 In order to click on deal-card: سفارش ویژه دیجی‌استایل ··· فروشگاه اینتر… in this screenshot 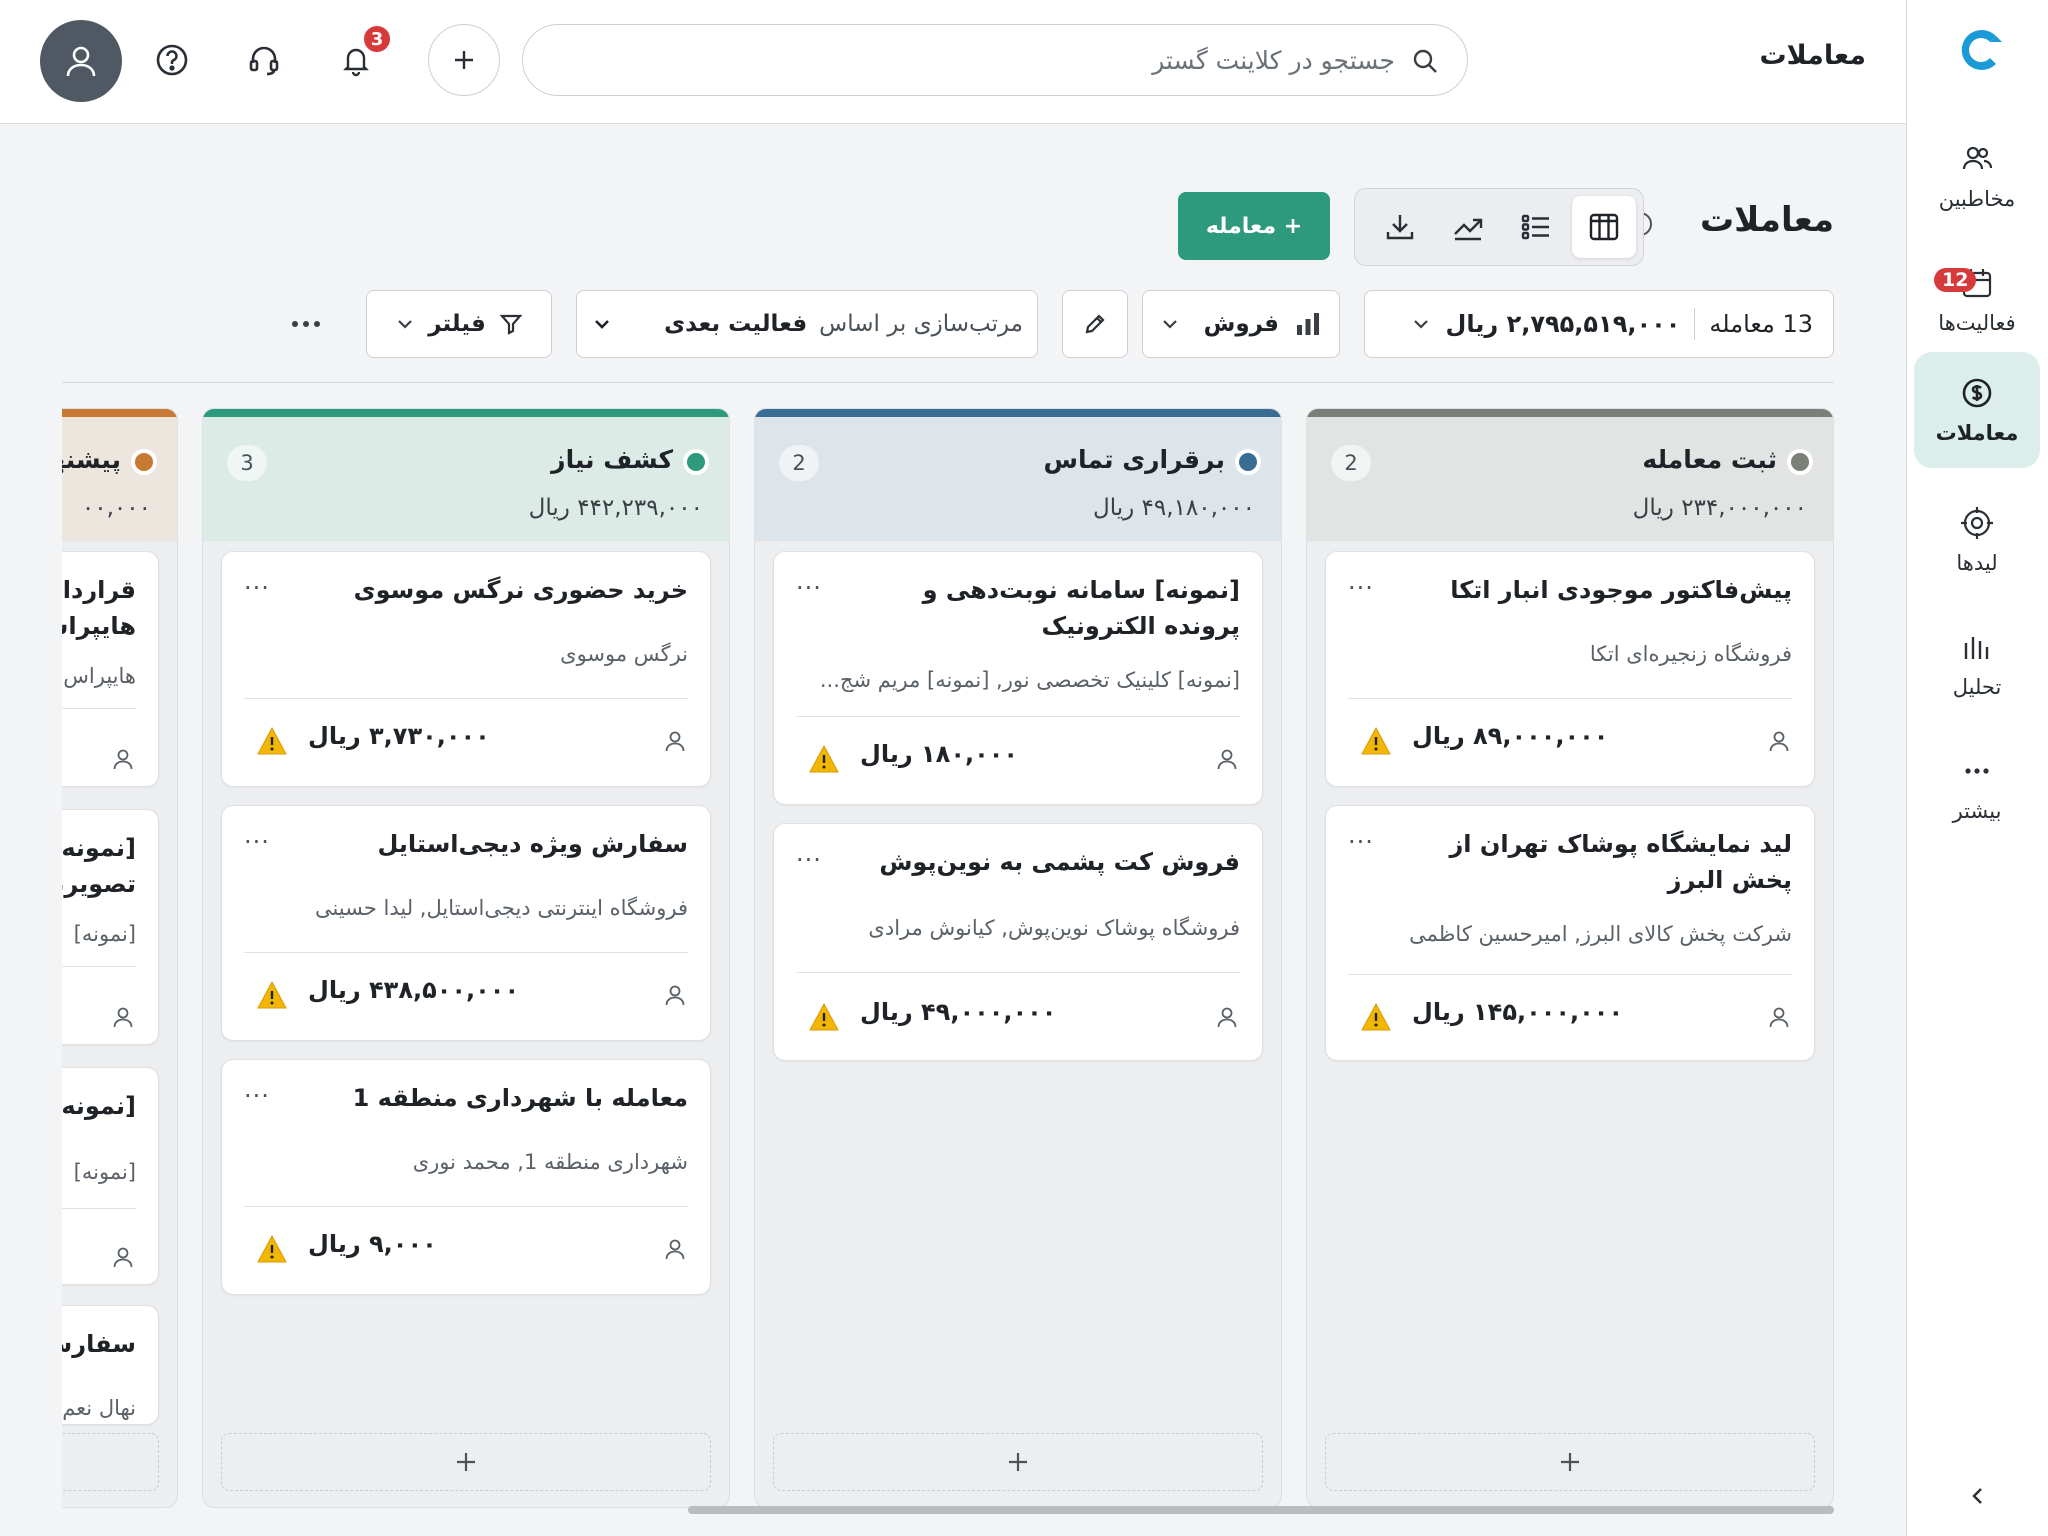, I will do `click(466, 923)`.